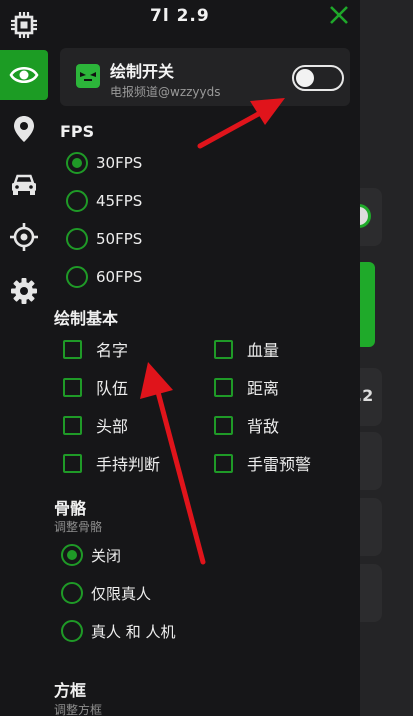 This screenshot has height=716, width=413. I want to click on rail-item-eye, so click(24, 75).